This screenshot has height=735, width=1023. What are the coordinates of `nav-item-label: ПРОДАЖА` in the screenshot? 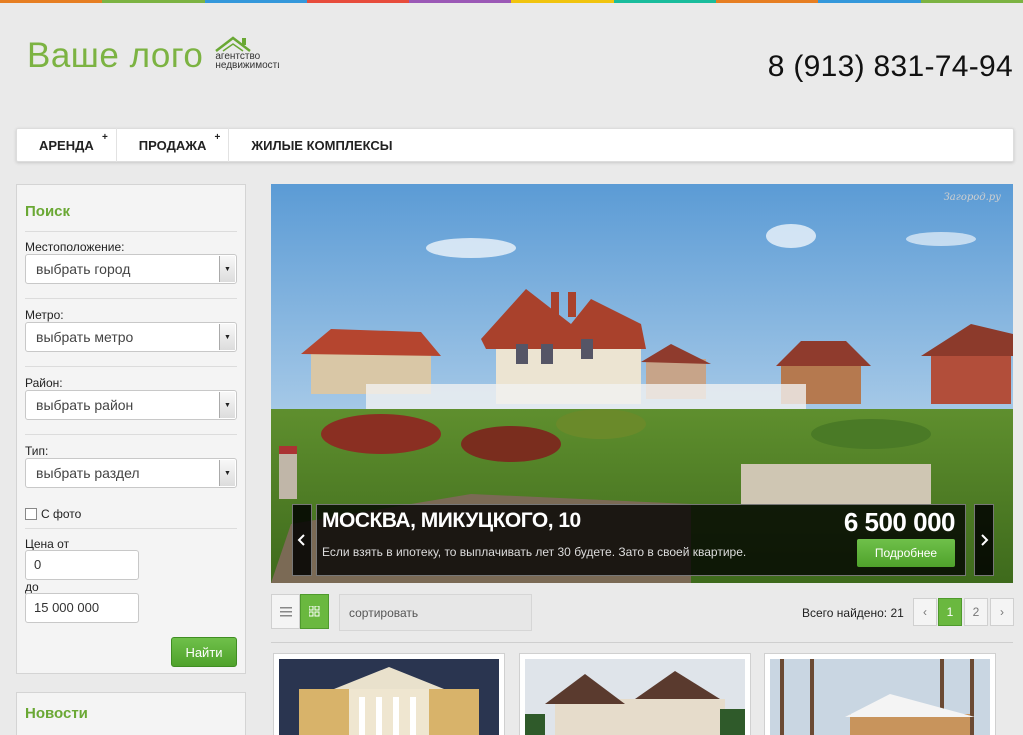 It's located at (172, 145).